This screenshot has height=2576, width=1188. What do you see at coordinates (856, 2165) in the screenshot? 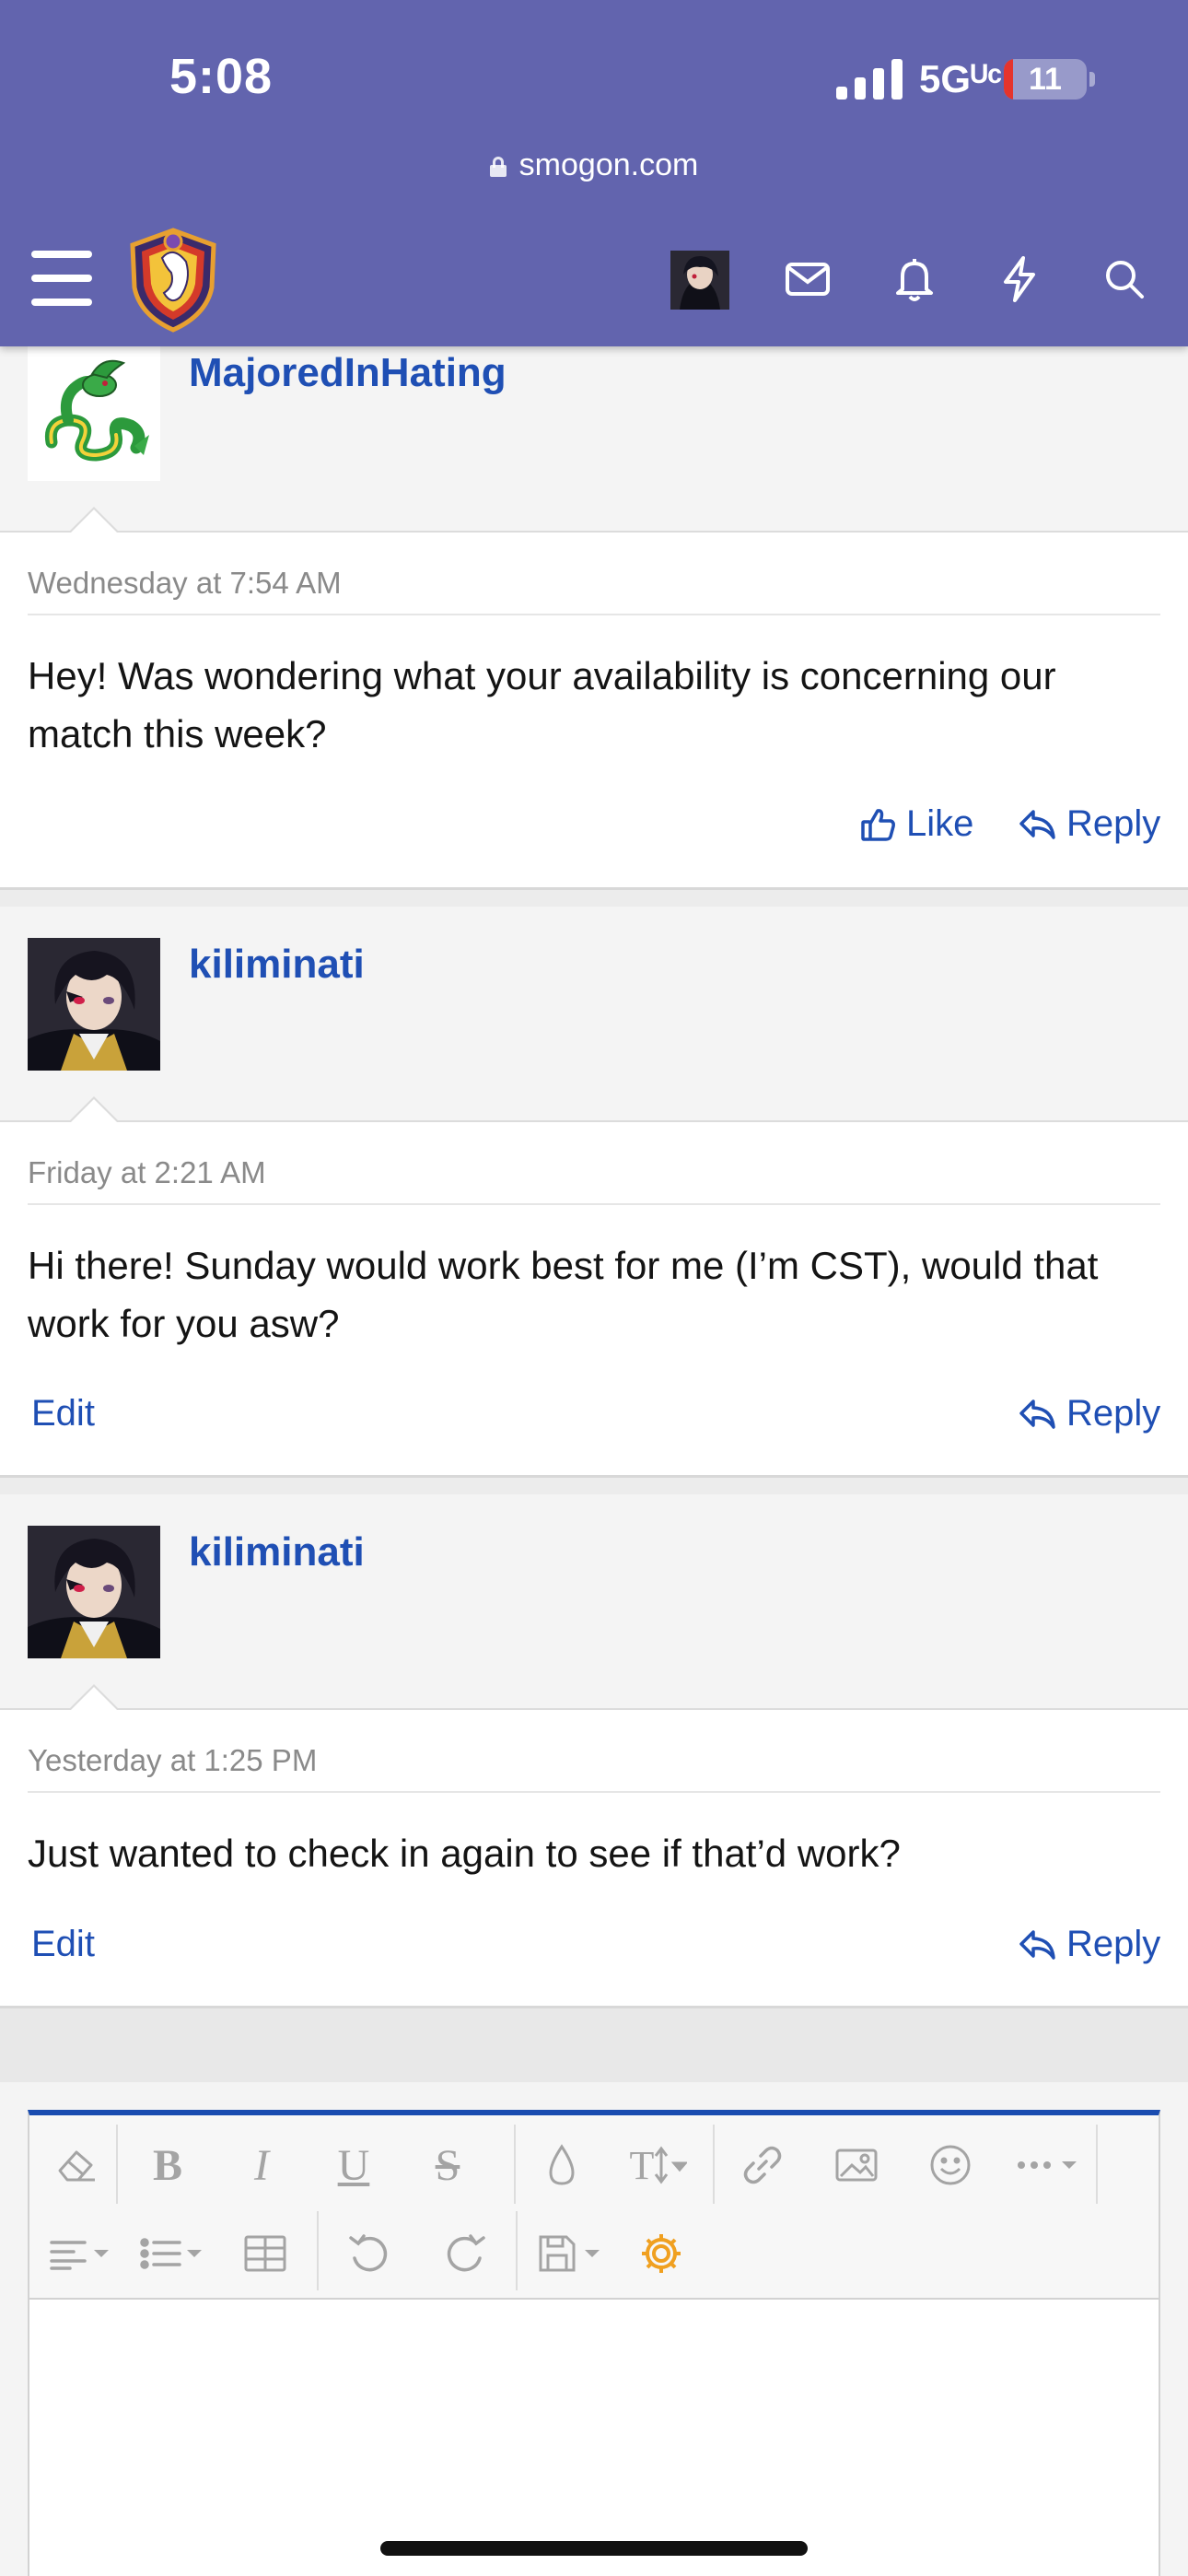
I see `image-icon` at bounding box center [856, 2165].